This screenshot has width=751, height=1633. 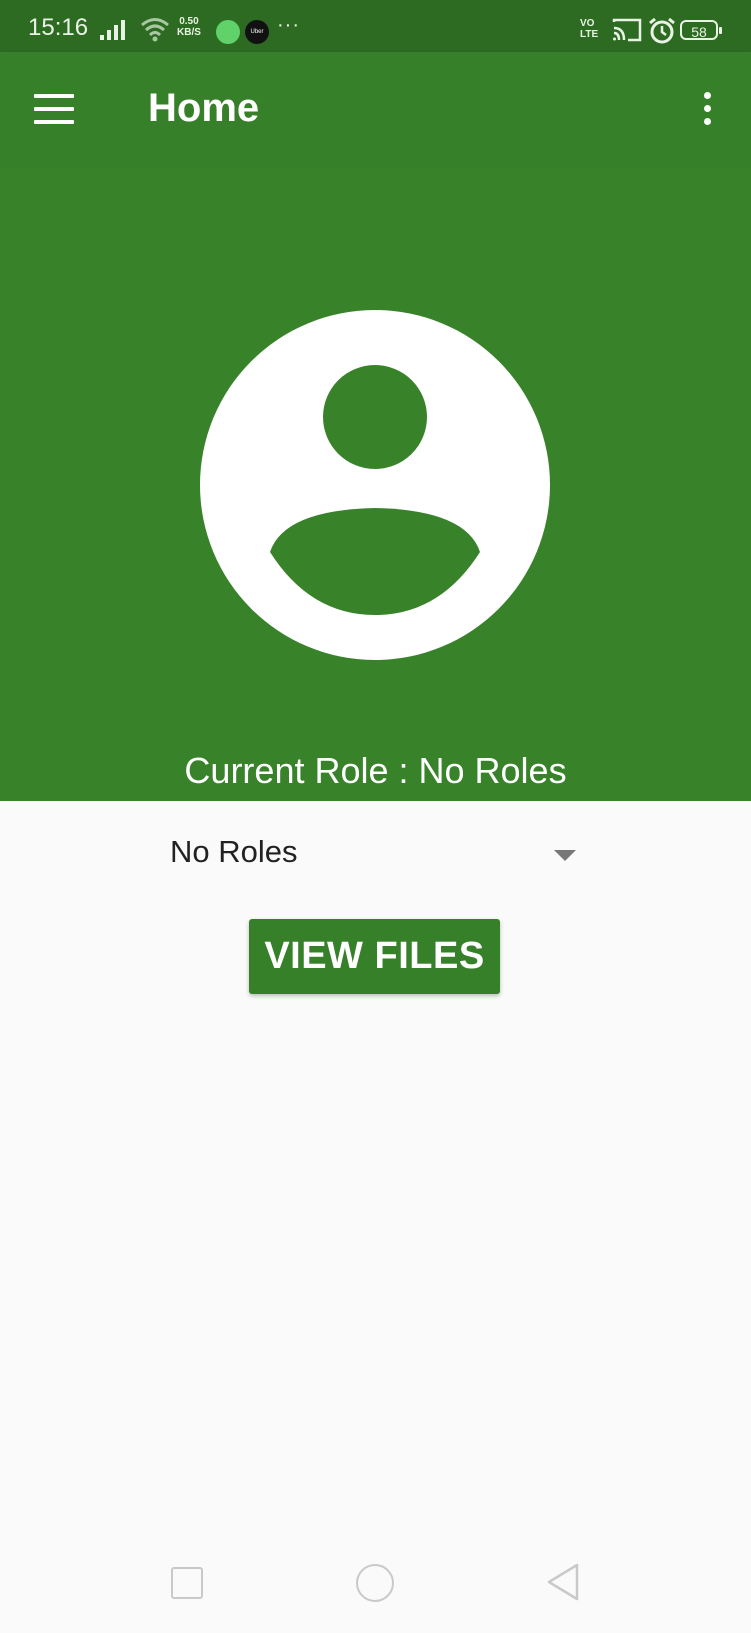 I want to click on home-icon, so click(x=375, y=1583).